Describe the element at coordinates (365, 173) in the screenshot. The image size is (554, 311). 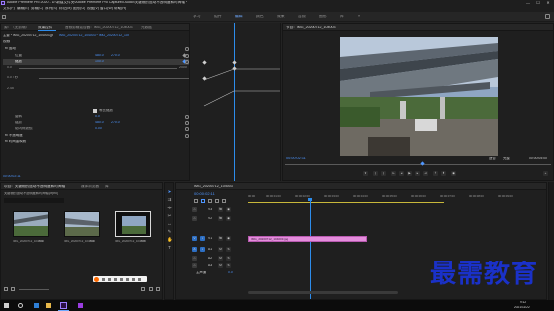
I see `add-marker-icon: ▾` at that location.